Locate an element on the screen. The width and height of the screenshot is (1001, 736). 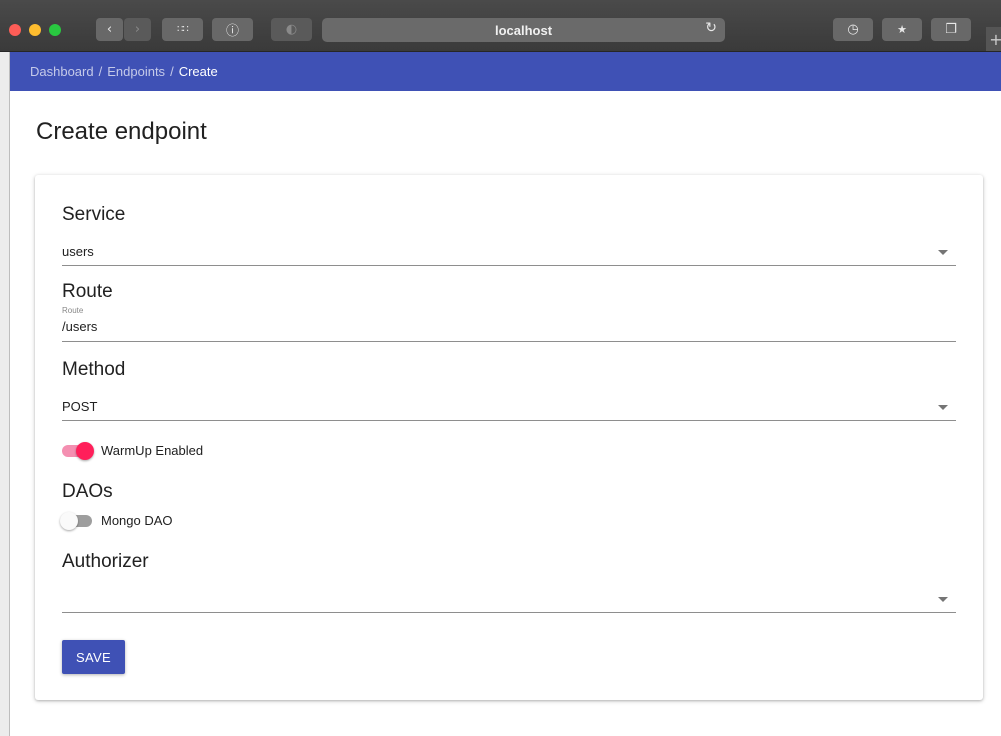
breadcrumb-current: Create is located at coordinates (198, 71).